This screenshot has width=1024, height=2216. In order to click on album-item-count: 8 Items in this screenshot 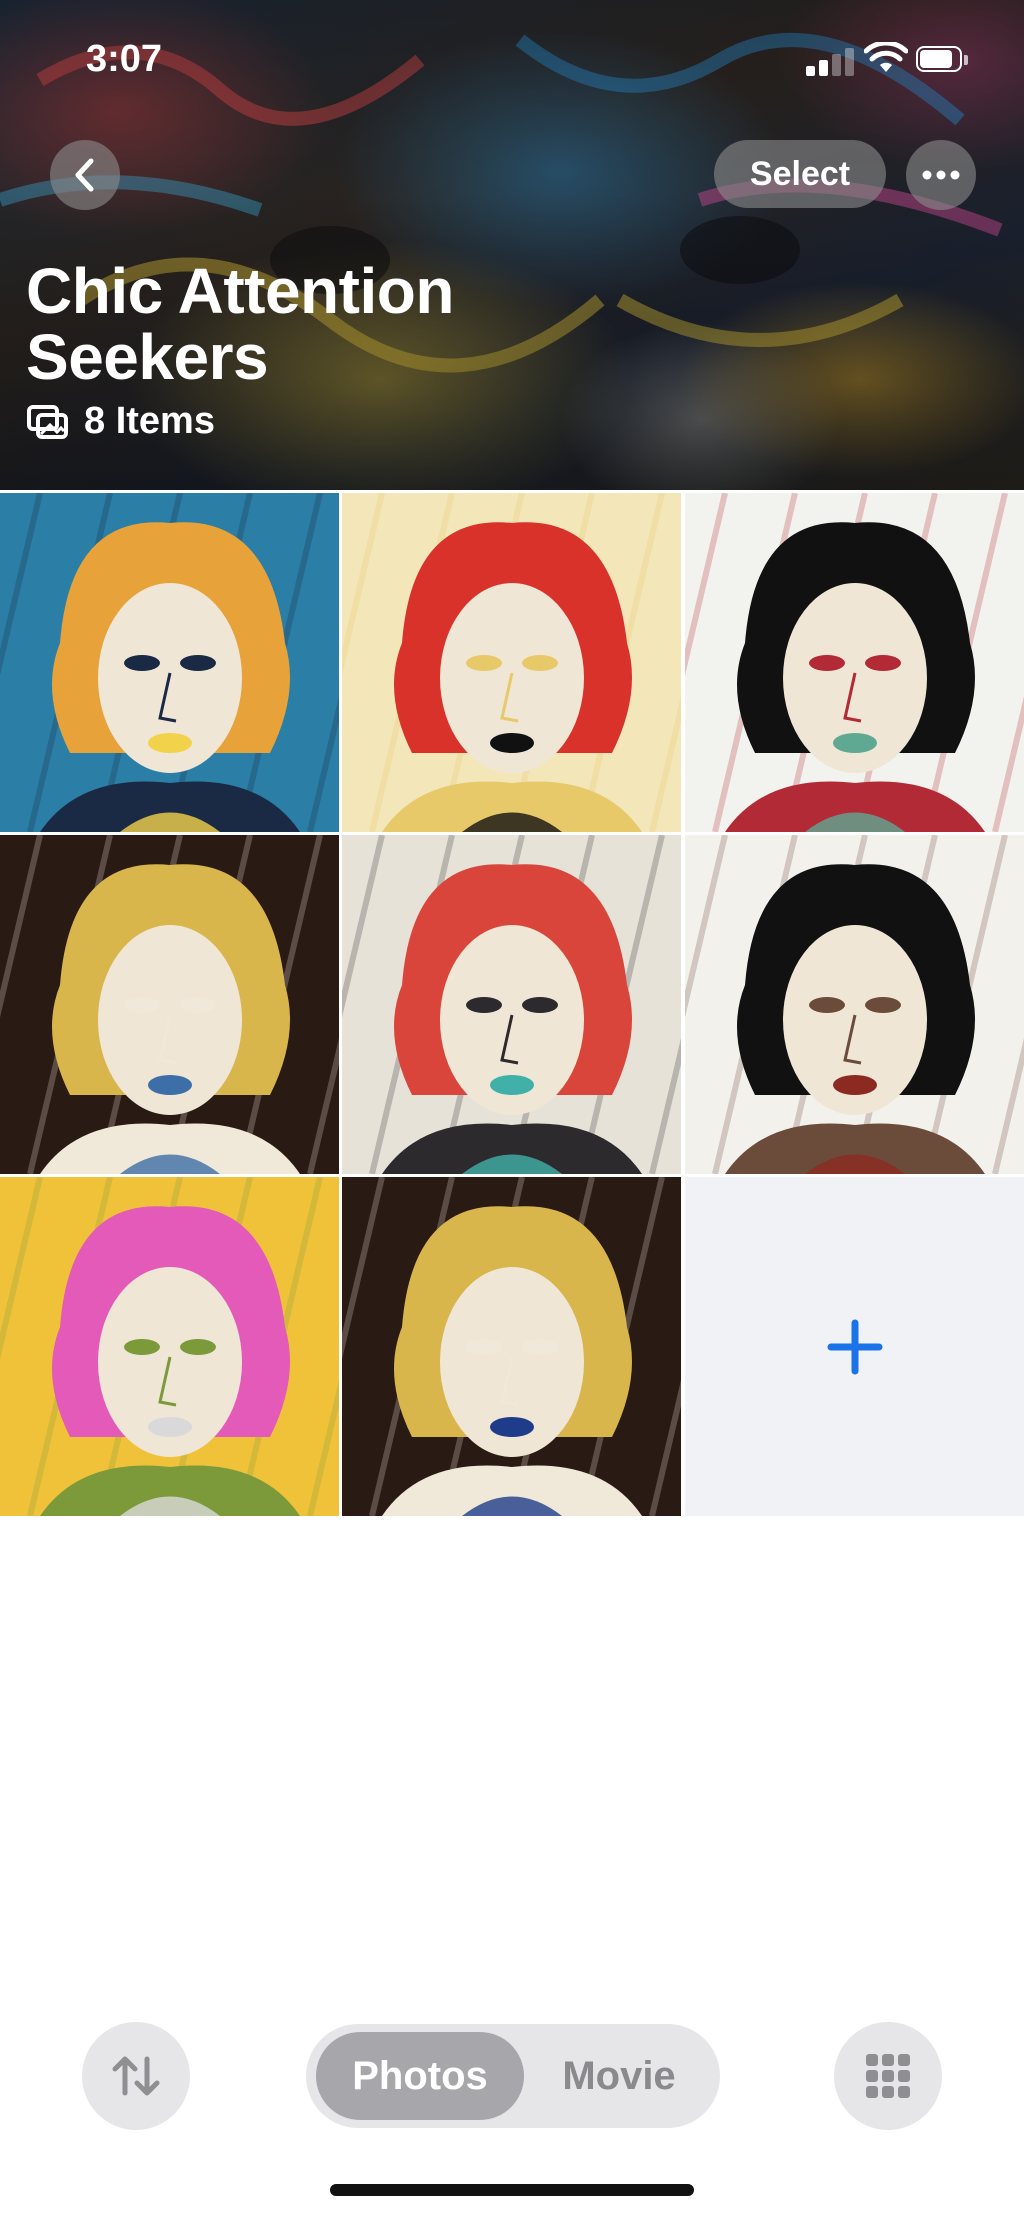, I will do `click(120, 421)`.